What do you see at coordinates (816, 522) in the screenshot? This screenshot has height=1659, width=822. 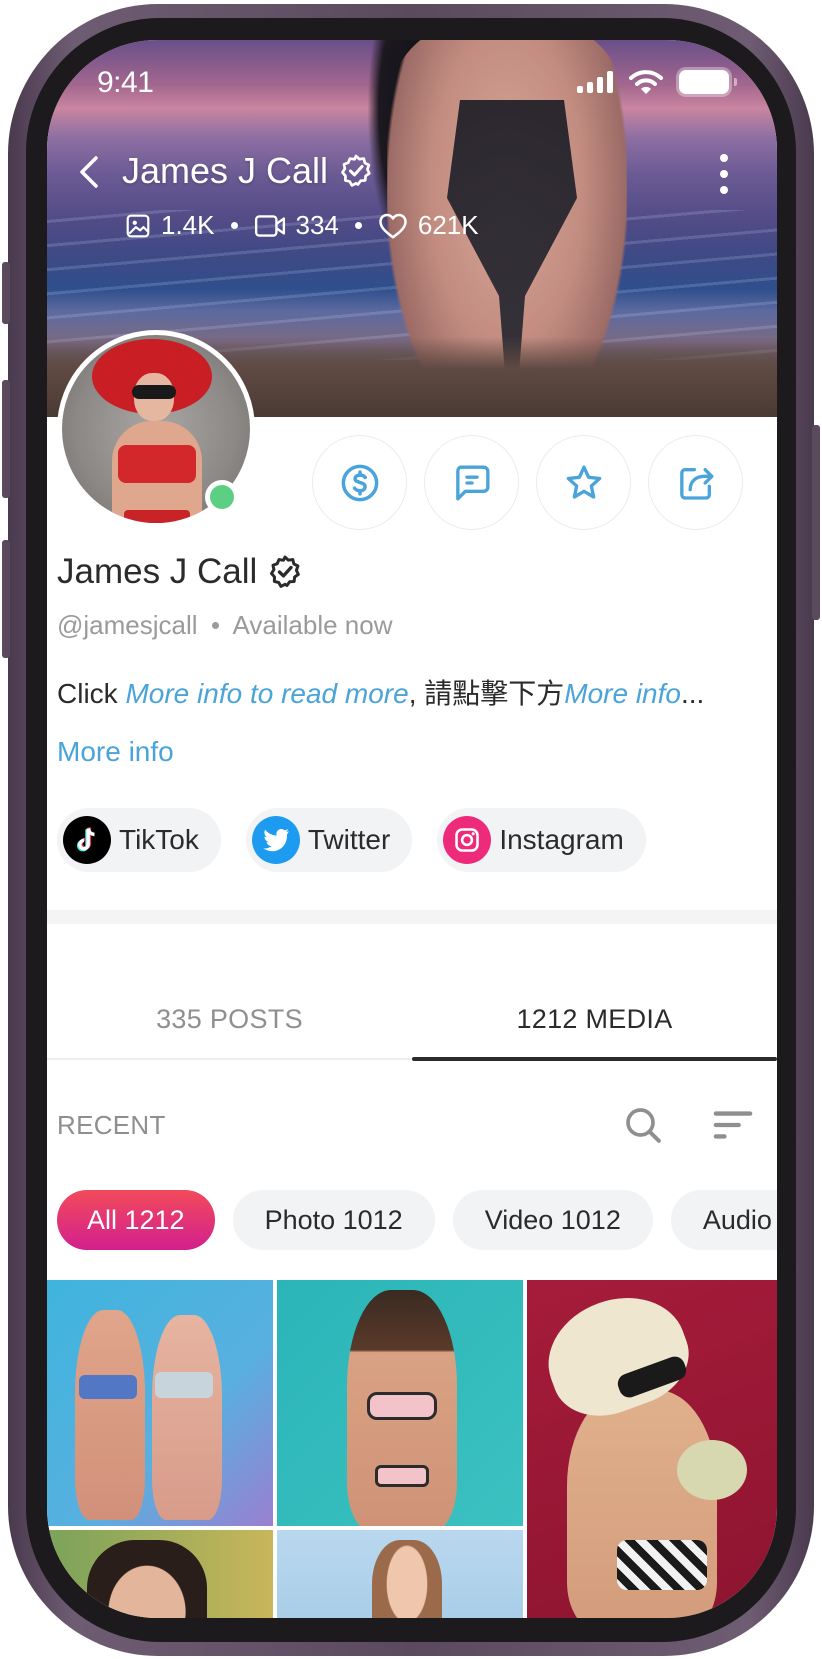 I see `power-button` at bounding box center [816, 522].